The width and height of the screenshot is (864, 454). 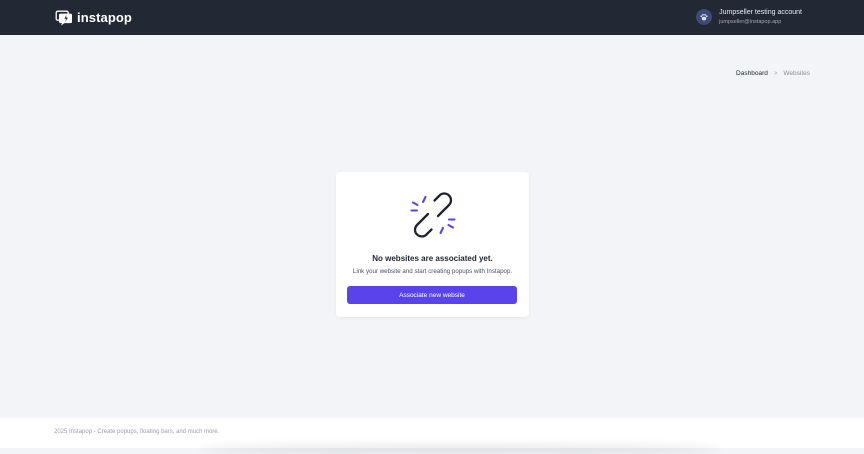 What do you see at coordinates (796, 73) in the screenshot?
I see `breadcrumb-websites: Websites` at bounding box center [796, 73].